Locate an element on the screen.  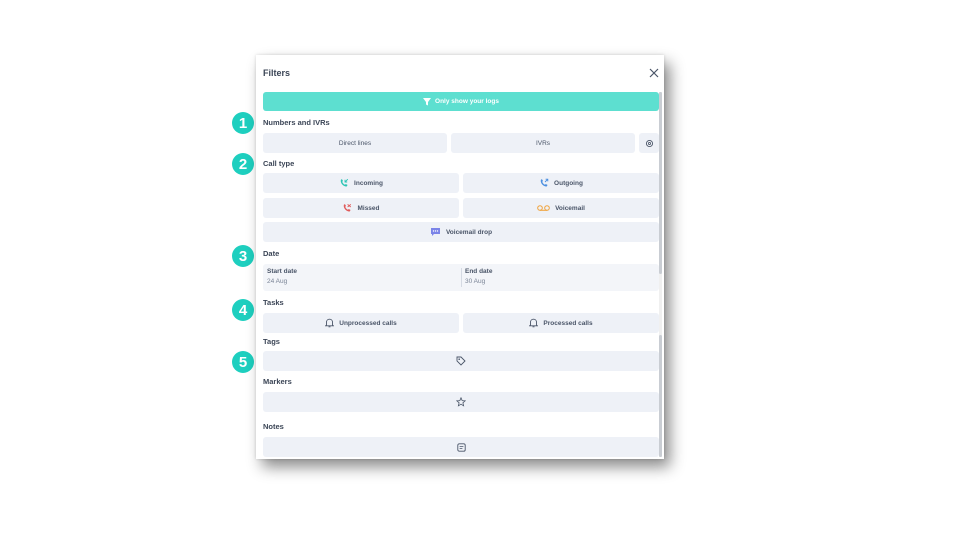
unprocessed-calls-button: Unprocessed calls is located at coordinates (361, 323).